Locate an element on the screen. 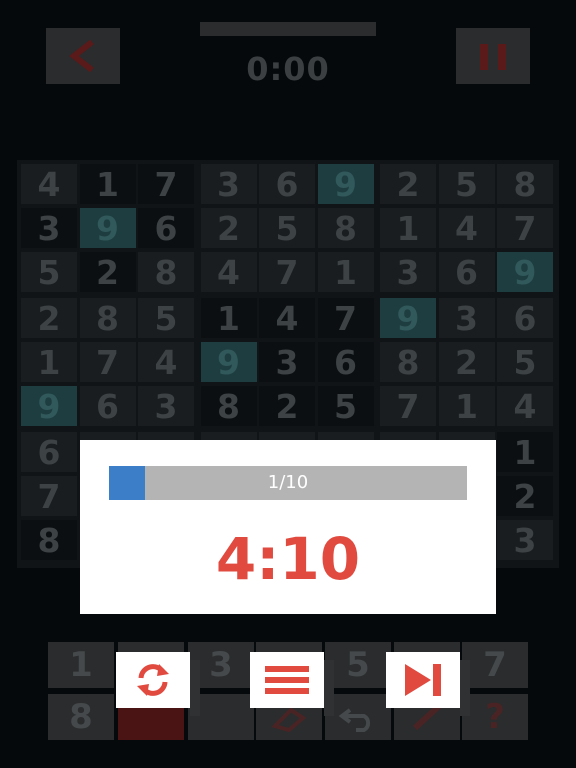 The width and height of the screenshot is (576, 768). restart-icon is located at coordinates (153, 680).